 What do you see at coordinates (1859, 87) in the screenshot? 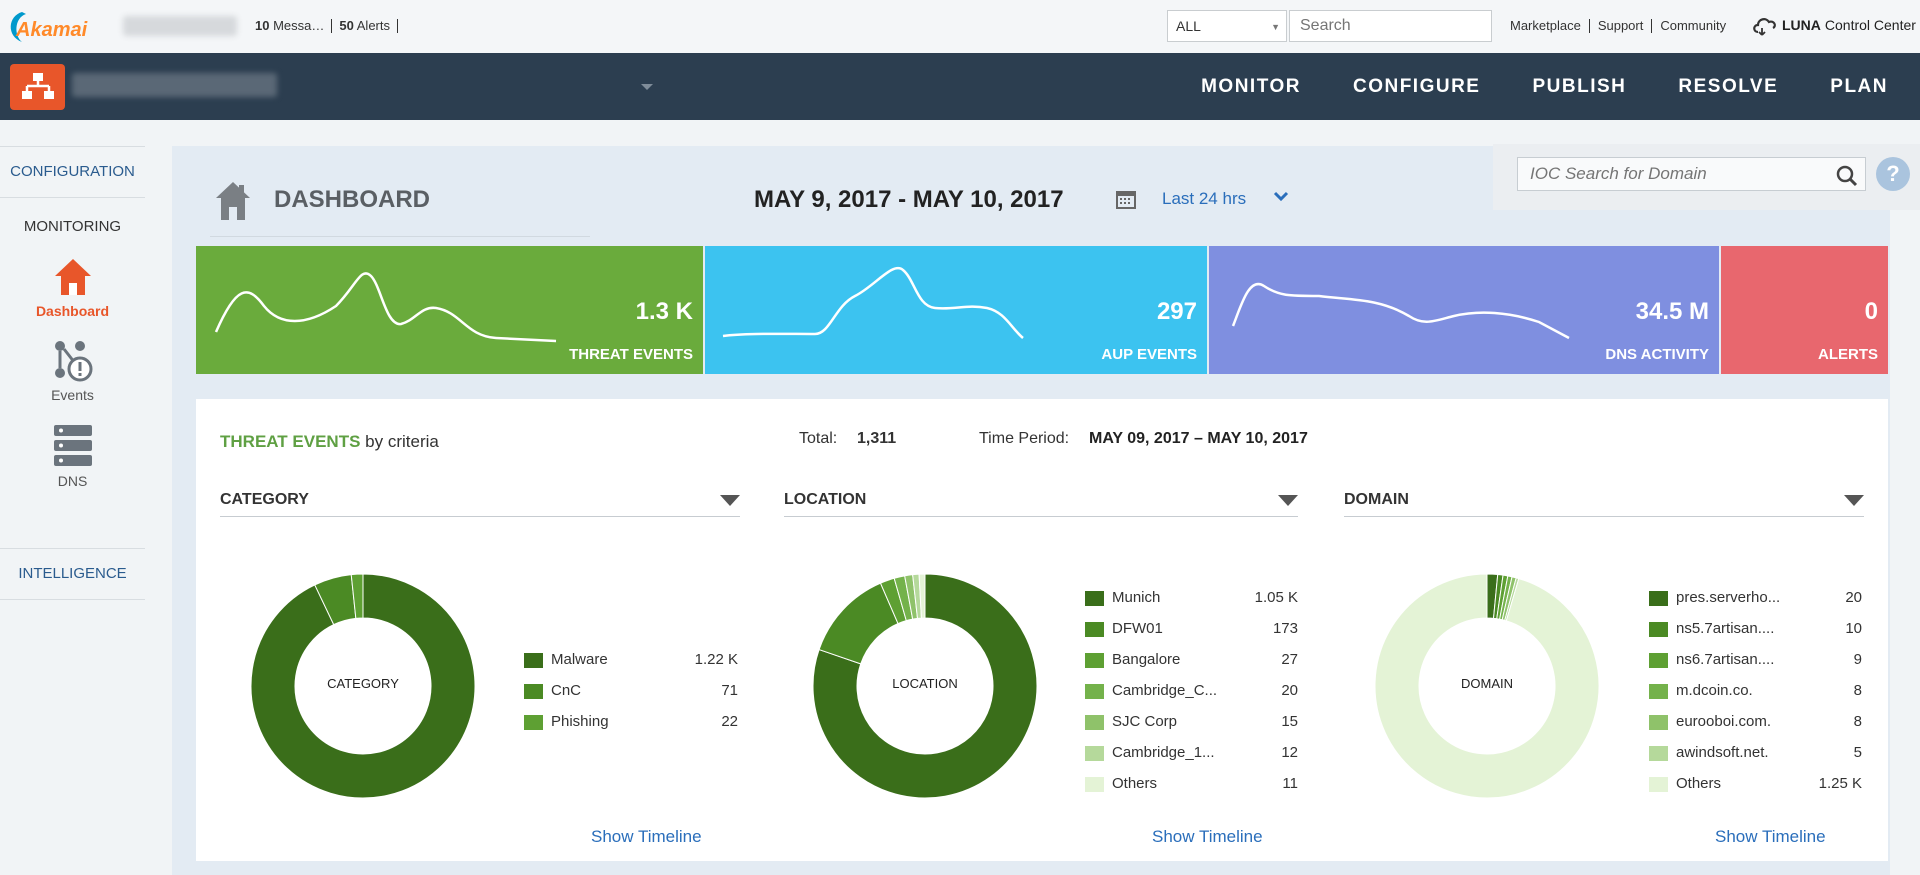
I see `nav-plan: PLAN` at bounding box center [1859, 87].